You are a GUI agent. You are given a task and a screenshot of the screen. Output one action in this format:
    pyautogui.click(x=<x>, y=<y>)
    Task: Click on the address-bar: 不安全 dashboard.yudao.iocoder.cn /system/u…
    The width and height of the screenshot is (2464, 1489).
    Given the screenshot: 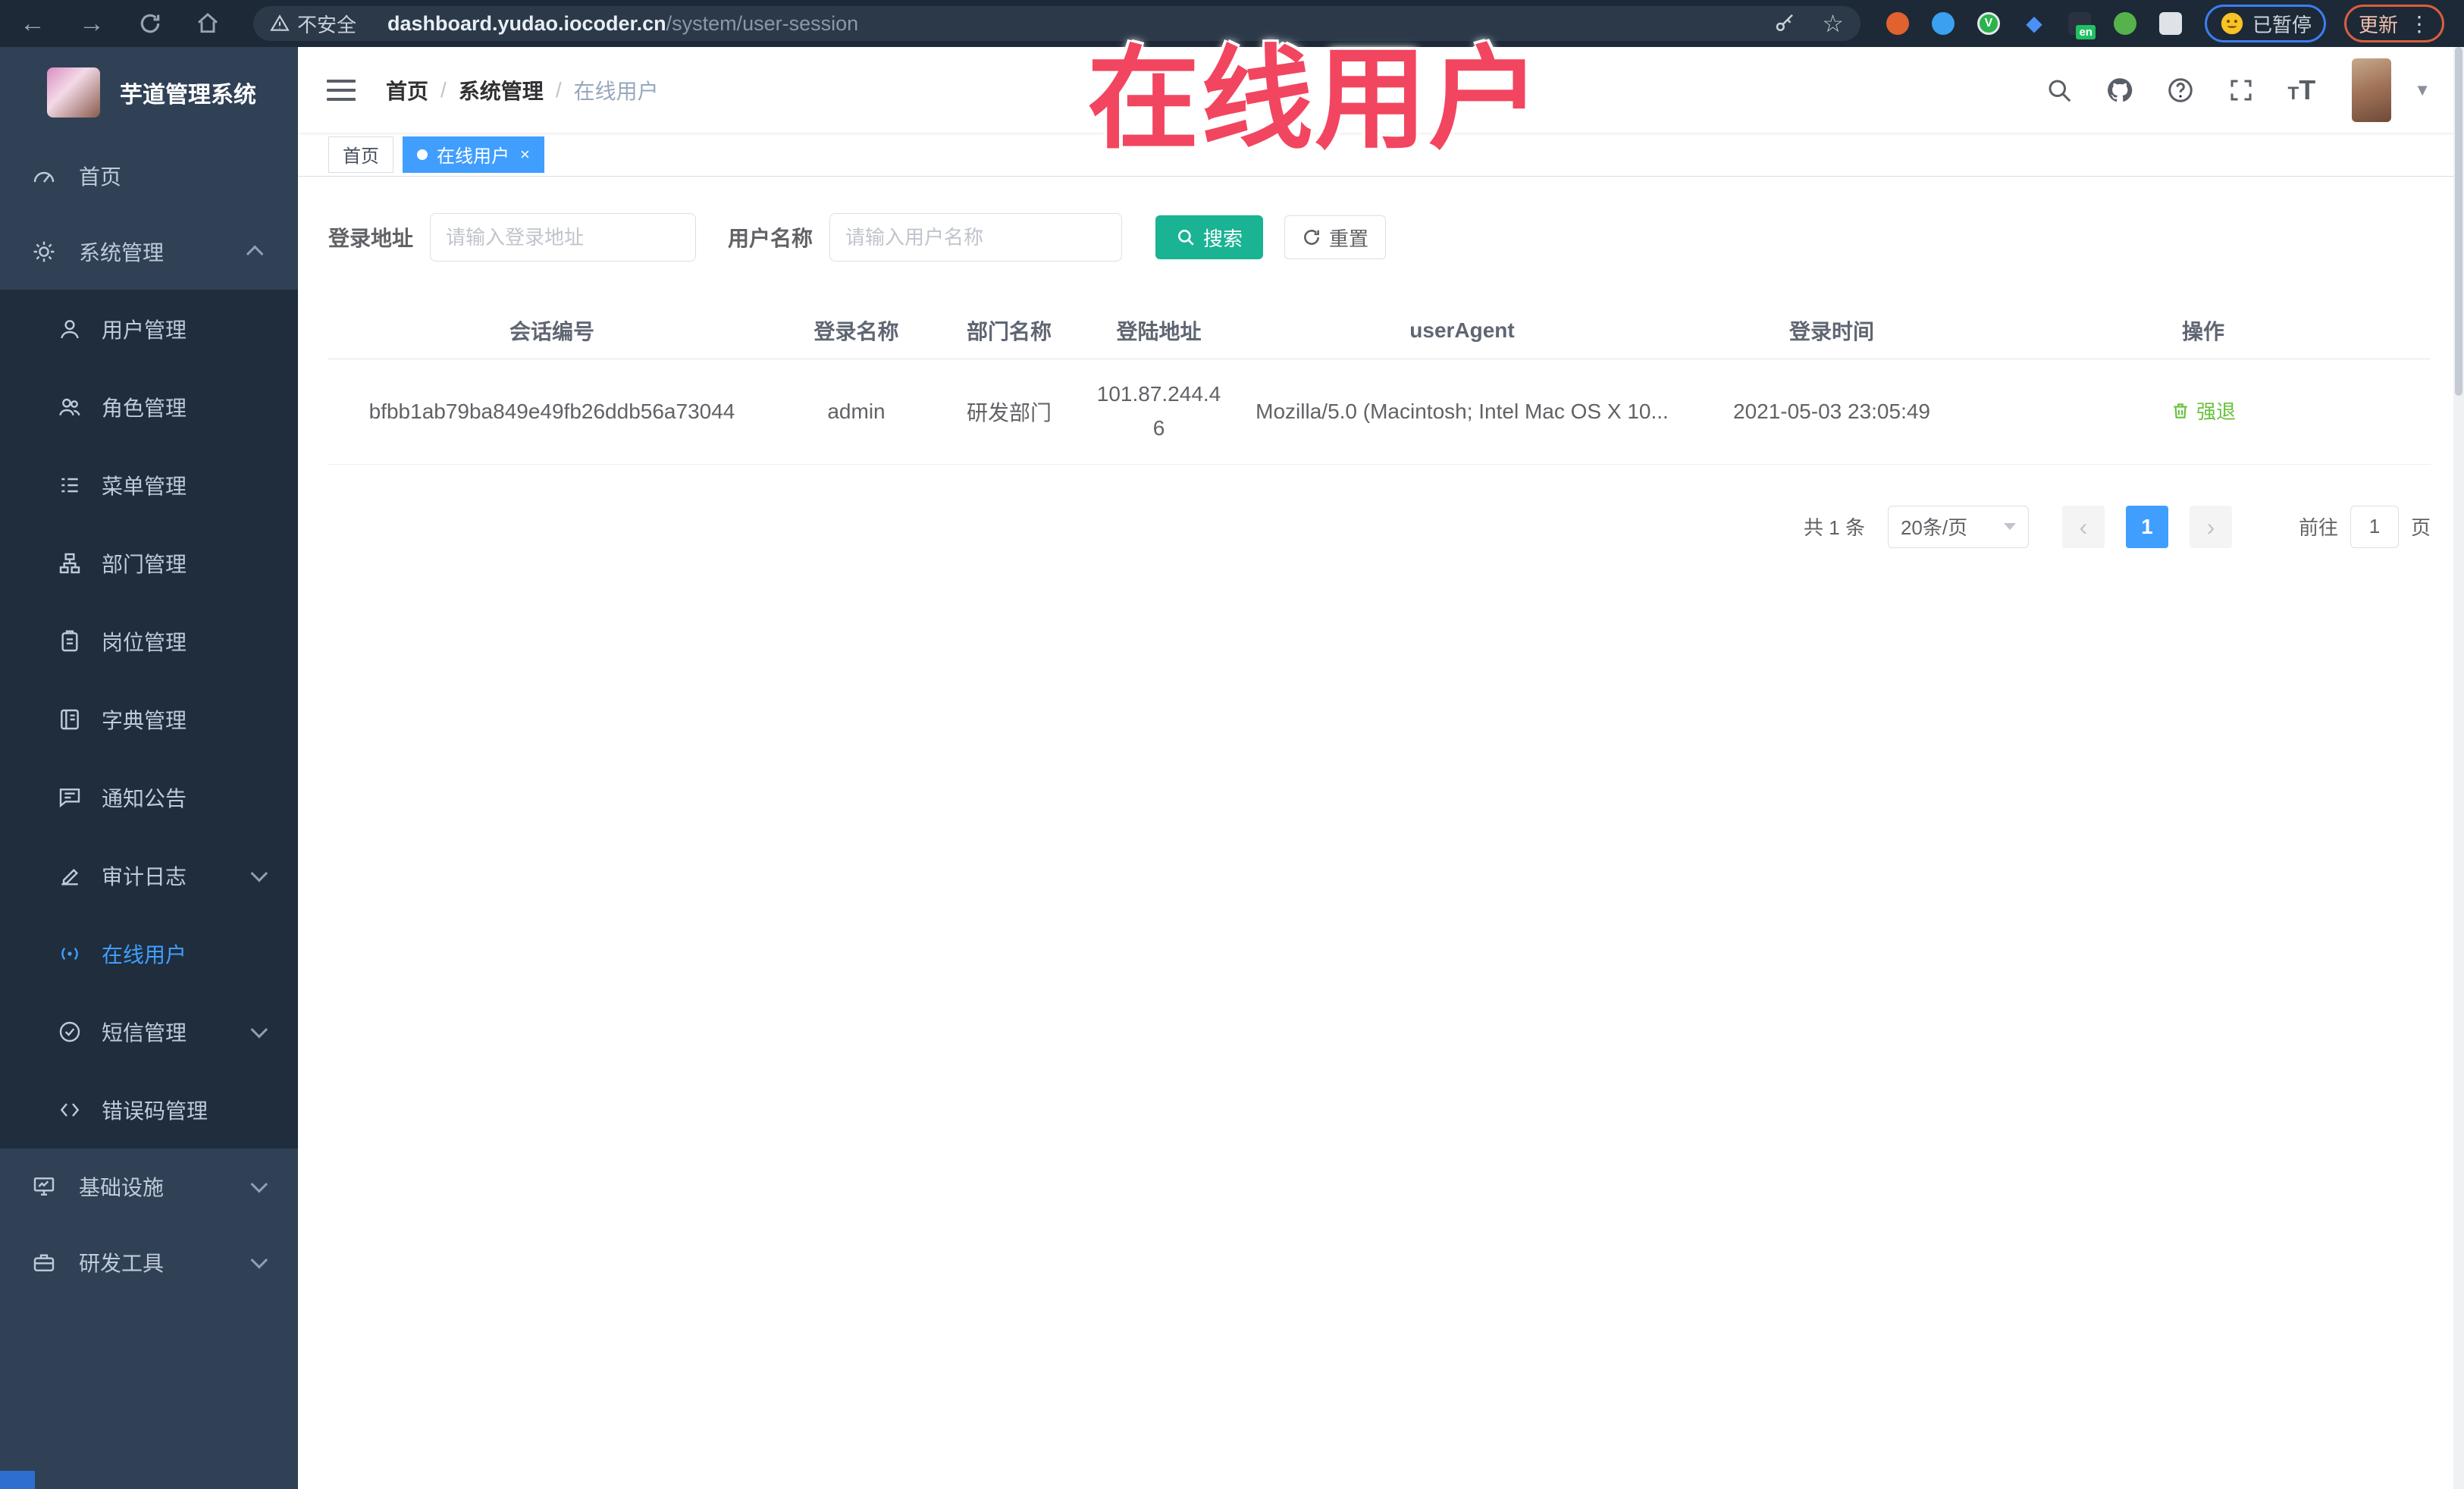 What is the action you would take?
    pyautogui.click(x=1057, y=23)
    